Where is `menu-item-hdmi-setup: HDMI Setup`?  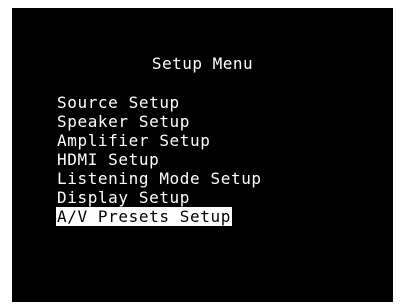 menu-item-hdmi-setup: HDMI Setup is located at coordinates (159, 159).